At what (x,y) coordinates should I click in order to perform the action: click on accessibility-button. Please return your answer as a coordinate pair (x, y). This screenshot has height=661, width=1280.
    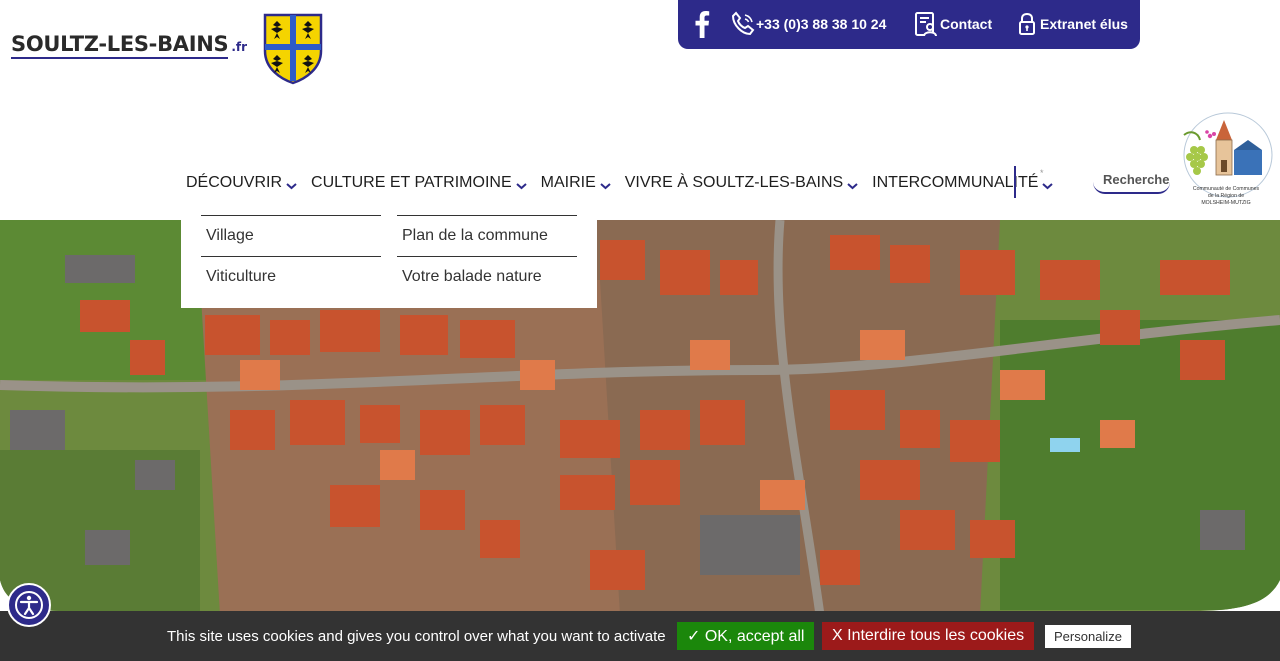
    Looking at the image, I should click on (29, 605).